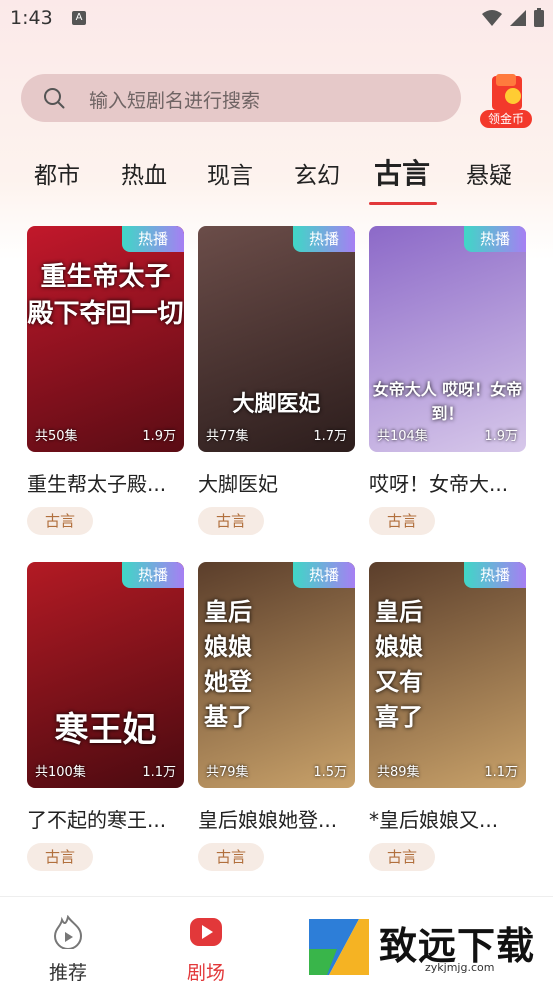 The width and height of the screenshot is (553, 985). What do you see at coordinates (447, 339) in the screenshot?
I see `poster-image: 女帝大人 哎呀！女帝到！ 热播 共104集 1.9万` at bounding box center [447, 339].